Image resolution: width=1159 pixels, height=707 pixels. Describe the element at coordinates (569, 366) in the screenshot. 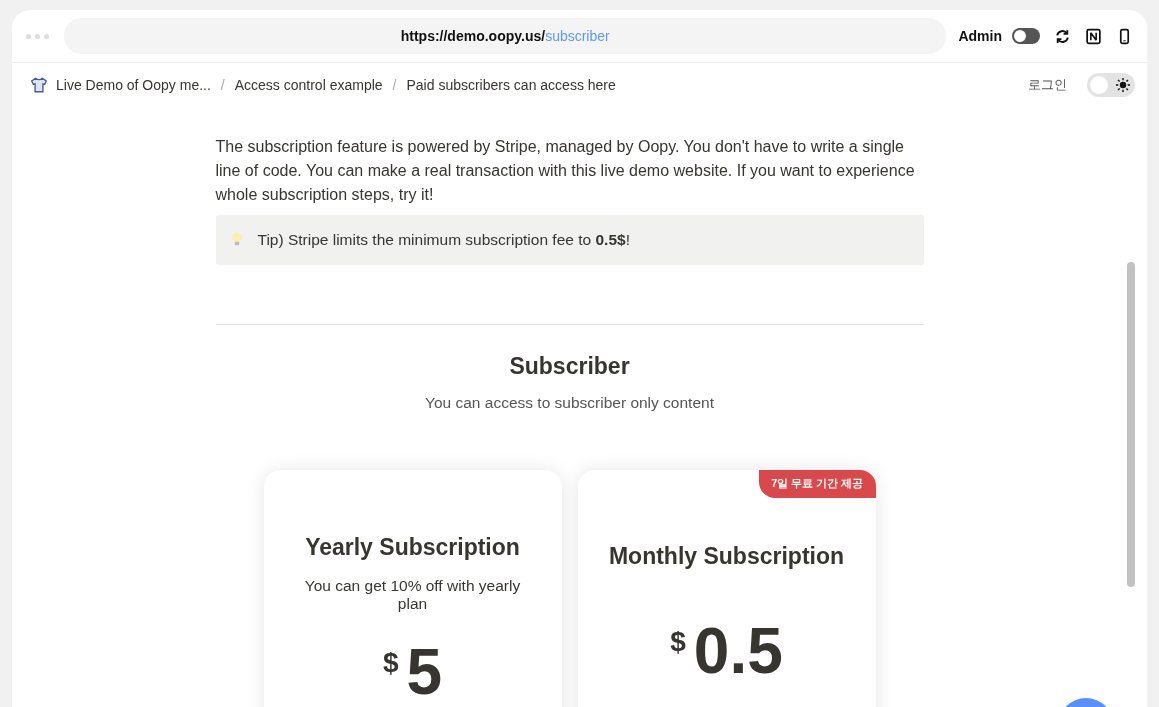

I see `section-title: Subscriber` at that location.